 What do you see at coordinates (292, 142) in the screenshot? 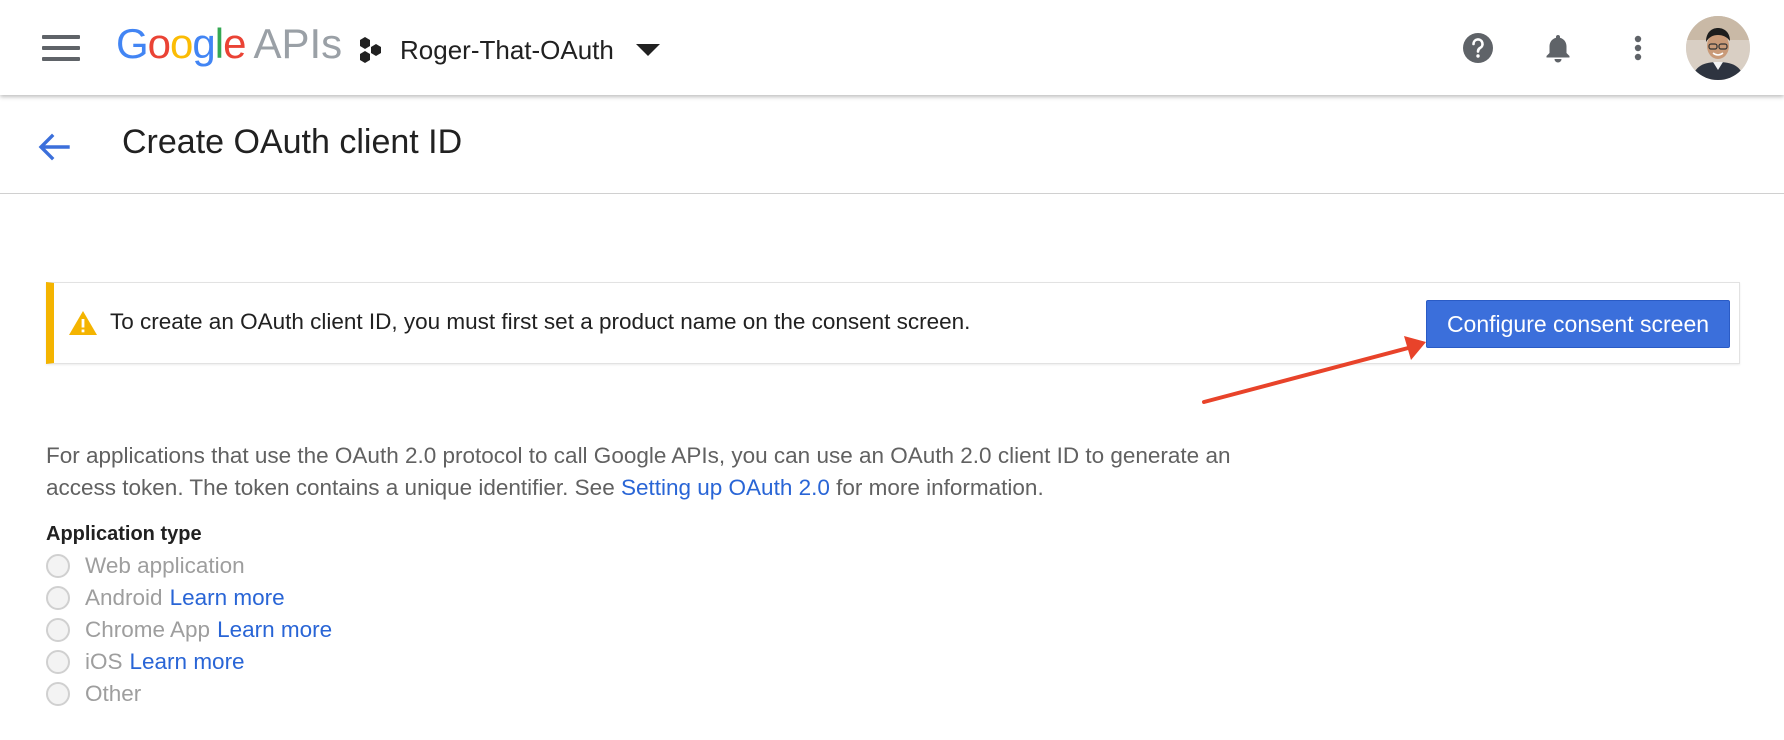
I see `page-title: Create OAuth client ID` at bounding box center [292, 142].